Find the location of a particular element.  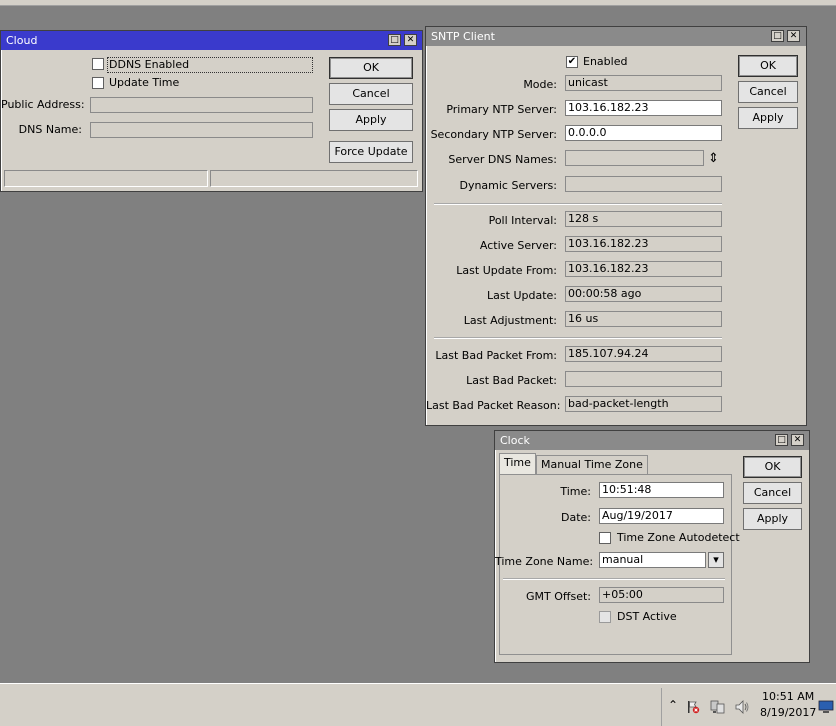

primary-ntp-label: Primary NTP Server: is located at coordinates (501, 109).